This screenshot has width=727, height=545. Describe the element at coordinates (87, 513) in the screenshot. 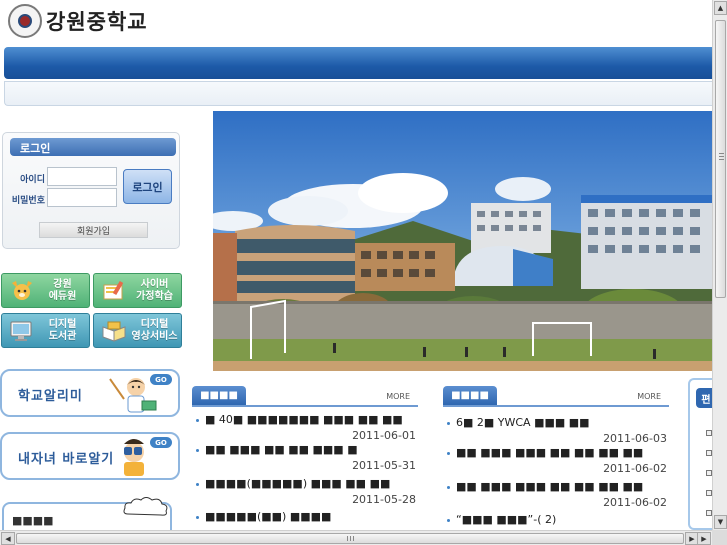

I see `notice-corner-box: ■■■■` at that location.